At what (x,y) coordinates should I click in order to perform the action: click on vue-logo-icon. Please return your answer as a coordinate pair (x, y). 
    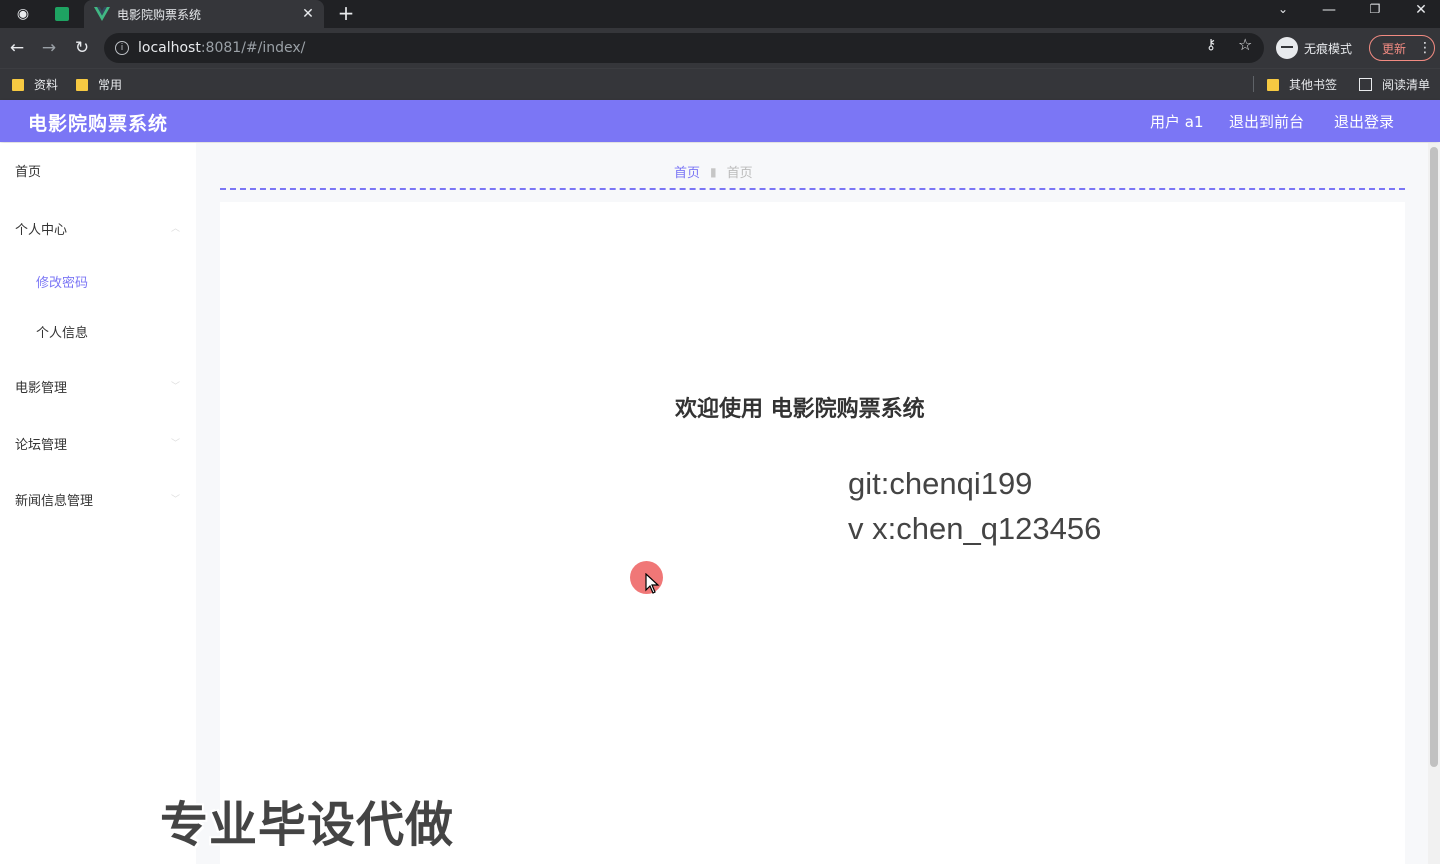
    Looking at the image, I should click on (102, 14).